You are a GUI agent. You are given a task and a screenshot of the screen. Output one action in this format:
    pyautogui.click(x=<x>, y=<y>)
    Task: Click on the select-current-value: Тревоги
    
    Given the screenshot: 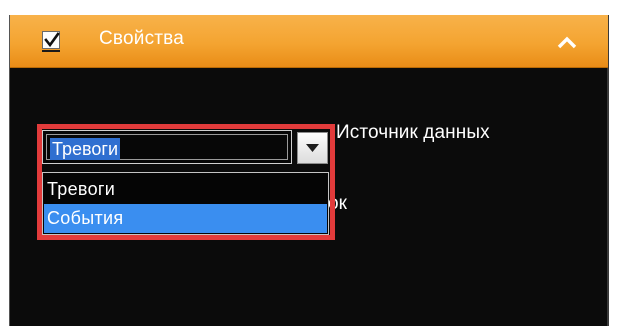 What is the action you would take?
    pyautogui.click(x=85, y=149)
    